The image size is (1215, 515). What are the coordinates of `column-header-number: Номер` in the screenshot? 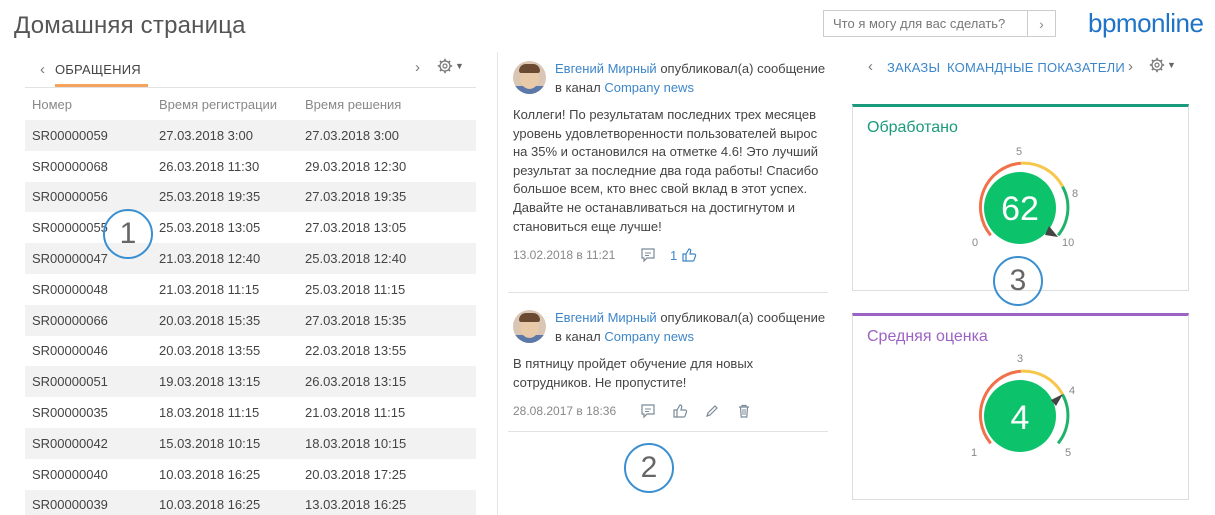 It's located at (92, 104).